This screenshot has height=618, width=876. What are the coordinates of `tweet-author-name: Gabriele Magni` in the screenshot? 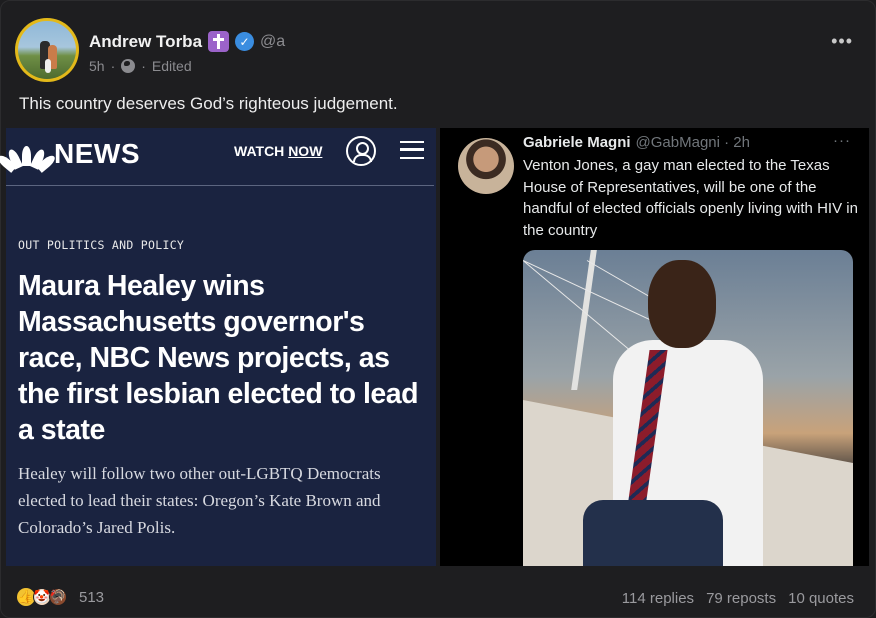 It's located at (577, 142).